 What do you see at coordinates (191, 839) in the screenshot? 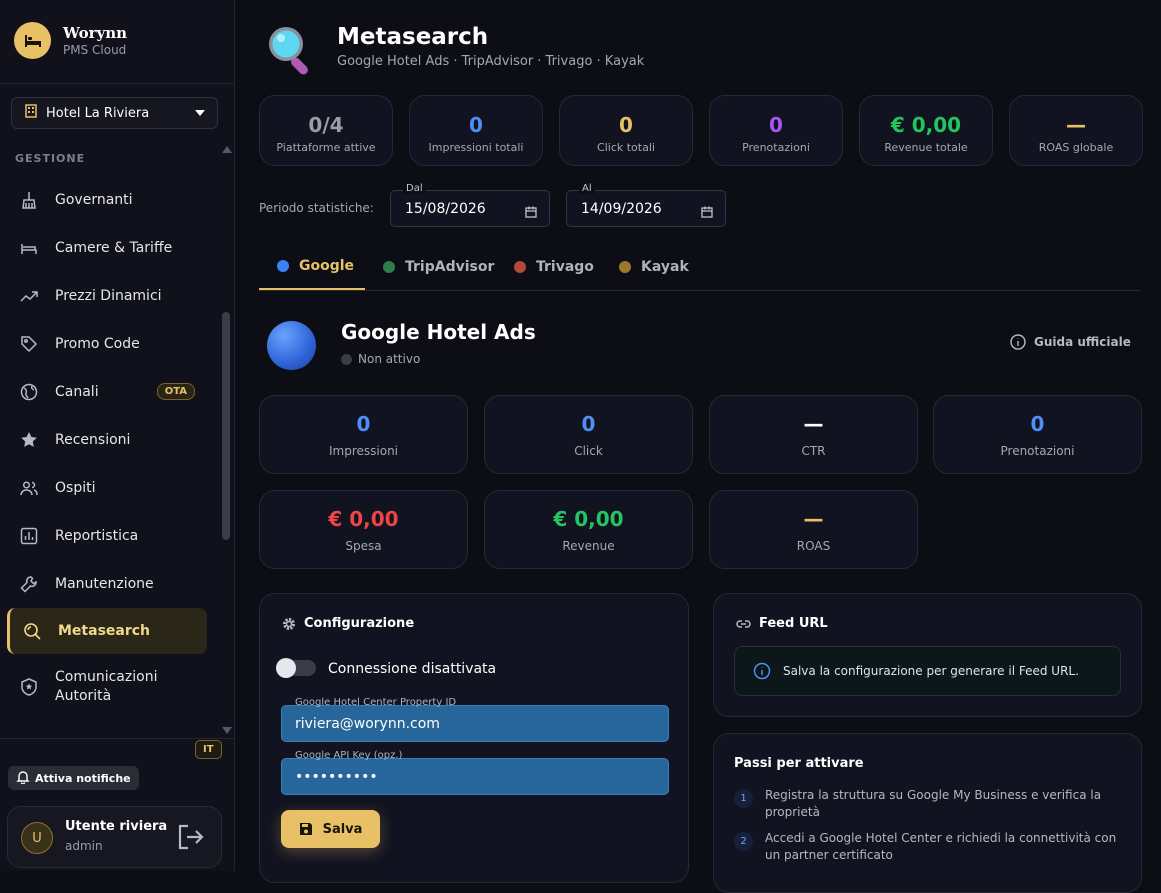
I see `logout-icon` at bounding box center [191, 839].